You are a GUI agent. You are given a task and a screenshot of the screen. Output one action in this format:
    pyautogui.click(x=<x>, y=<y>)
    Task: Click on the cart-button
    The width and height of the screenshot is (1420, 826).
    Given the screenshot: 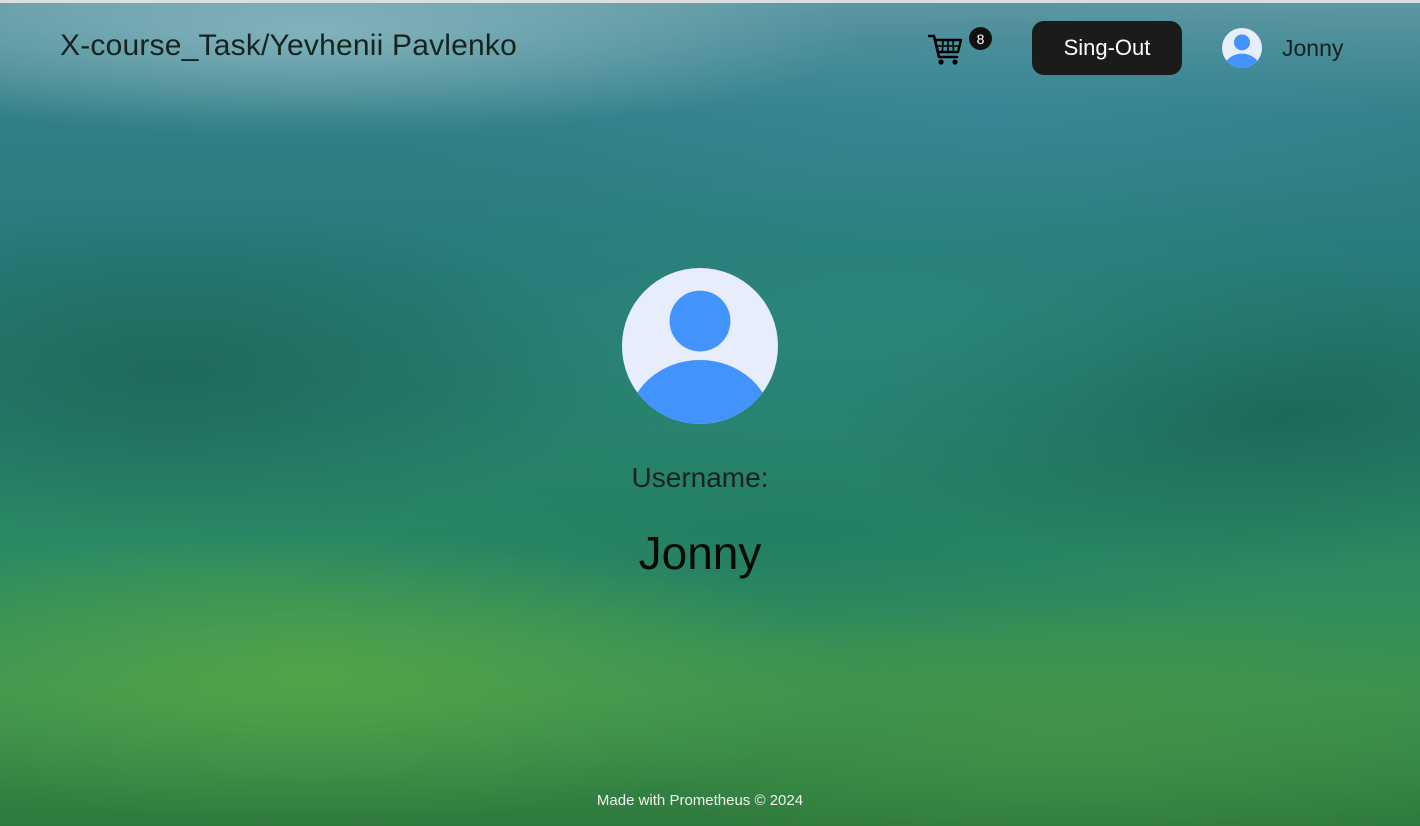 What is the action you would take?
    pyautogui.click(x=945, y=50)
    